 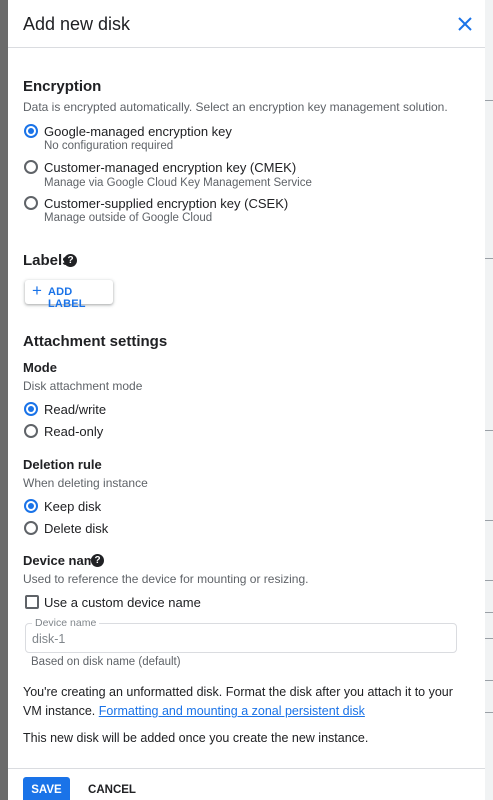 I want to click on option-label: Customer-managed encryption key (CMEK), so click(x=170, y=167).